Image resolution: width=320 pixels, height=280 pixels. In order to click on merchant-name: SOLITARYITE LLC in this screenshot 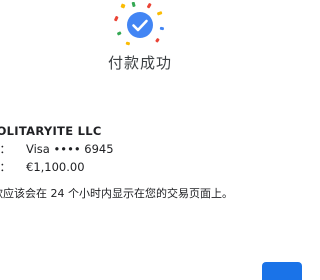, I will do `click(51, 131)`.